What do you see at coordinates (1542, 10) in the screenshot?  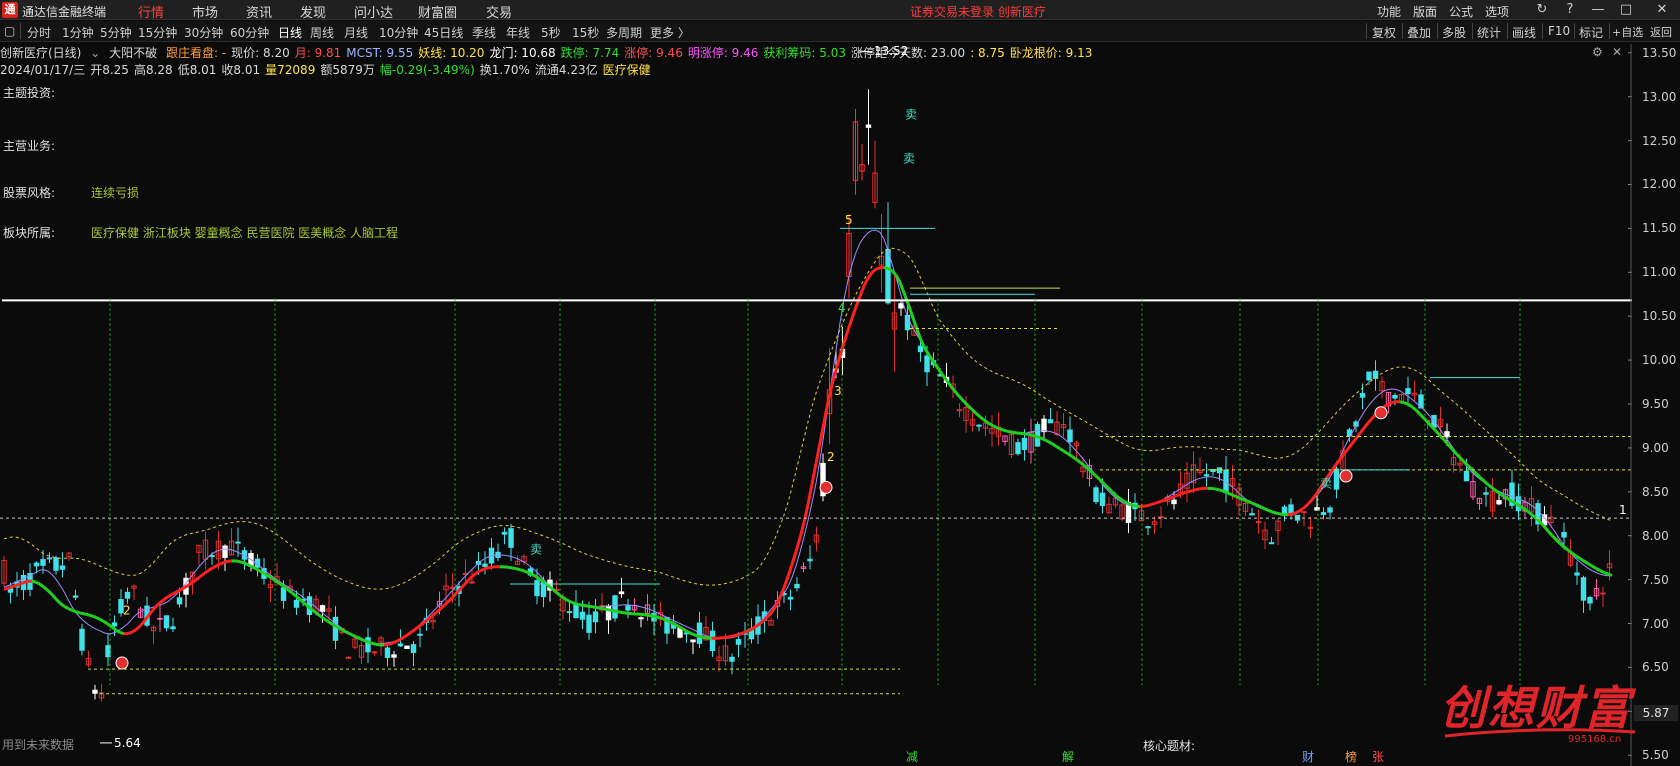 I see `refresh-icon: ↻` at bounding box center [1542, 10].